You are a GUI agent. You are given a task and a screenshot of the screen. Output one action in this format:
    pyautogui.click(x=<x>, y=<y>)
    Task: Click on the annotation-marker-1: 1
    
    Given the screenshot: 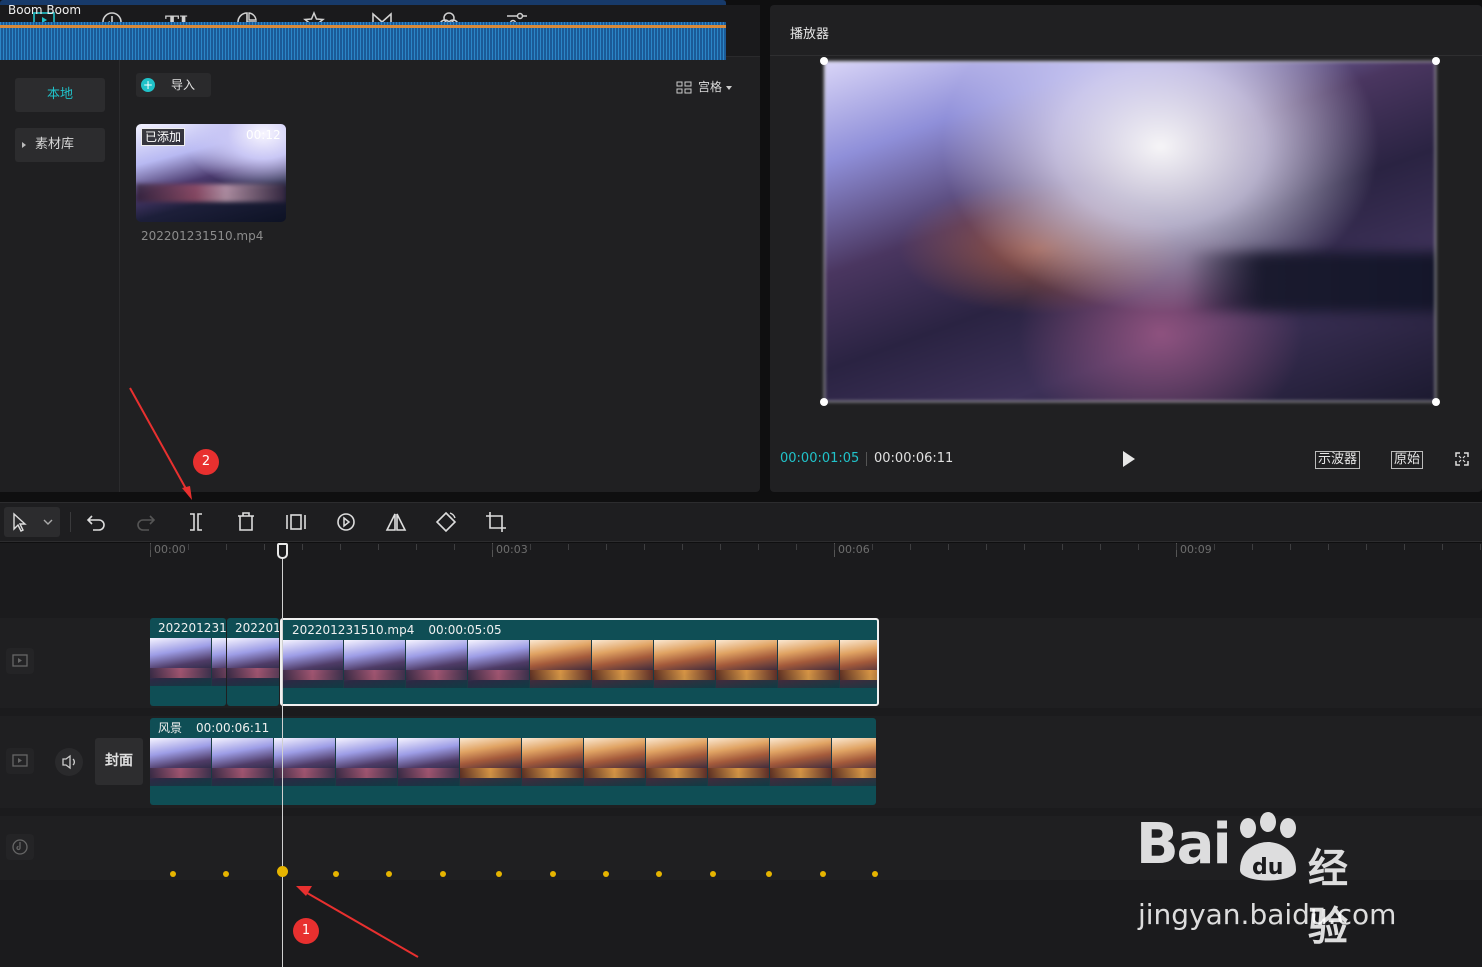 What is the action you would take?
    pyautogui.click(x=306, y=931)
    